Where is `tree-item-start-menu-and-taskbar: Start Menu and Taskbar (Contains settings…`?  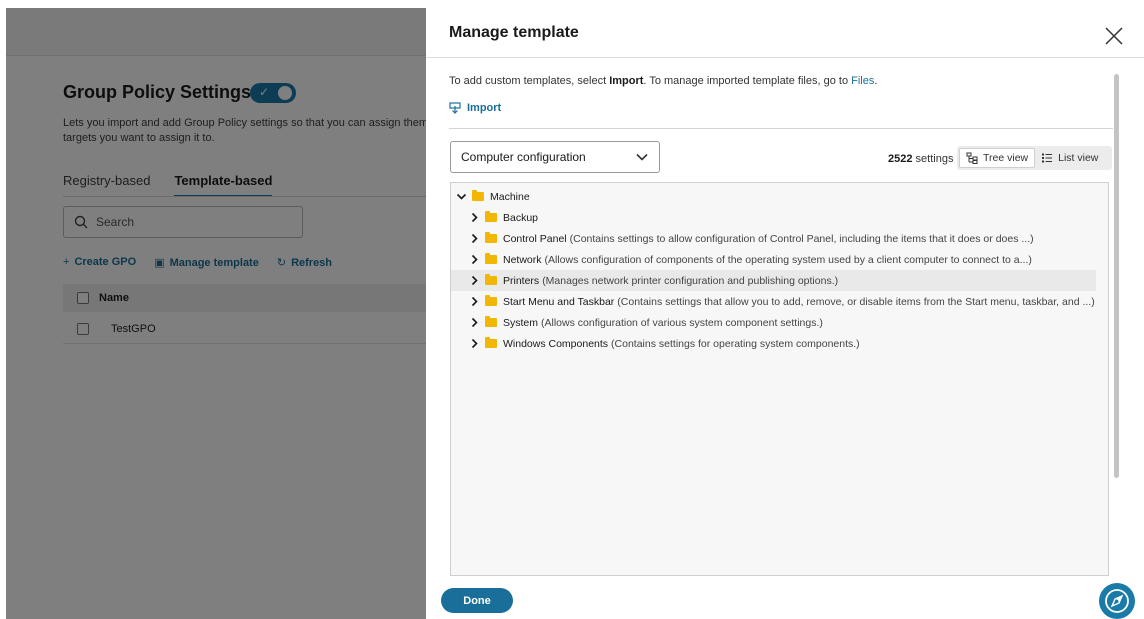
tree-item-start-menu-and-taskbar: Start Menu and Taskbar (Contains settings… is located at coordinates (773, 301).